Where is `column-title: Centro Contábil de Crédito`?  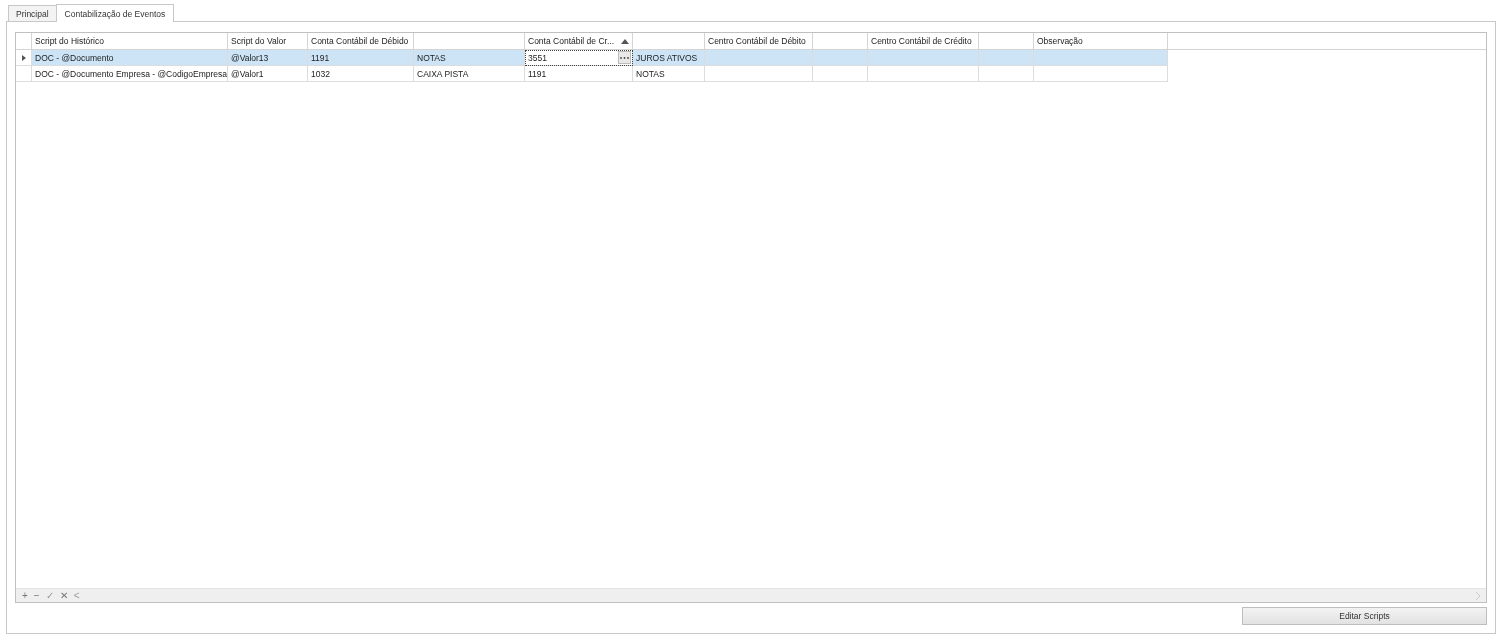
column-title: Centro Contábil de Crédito is located at coordinates (921, 41).